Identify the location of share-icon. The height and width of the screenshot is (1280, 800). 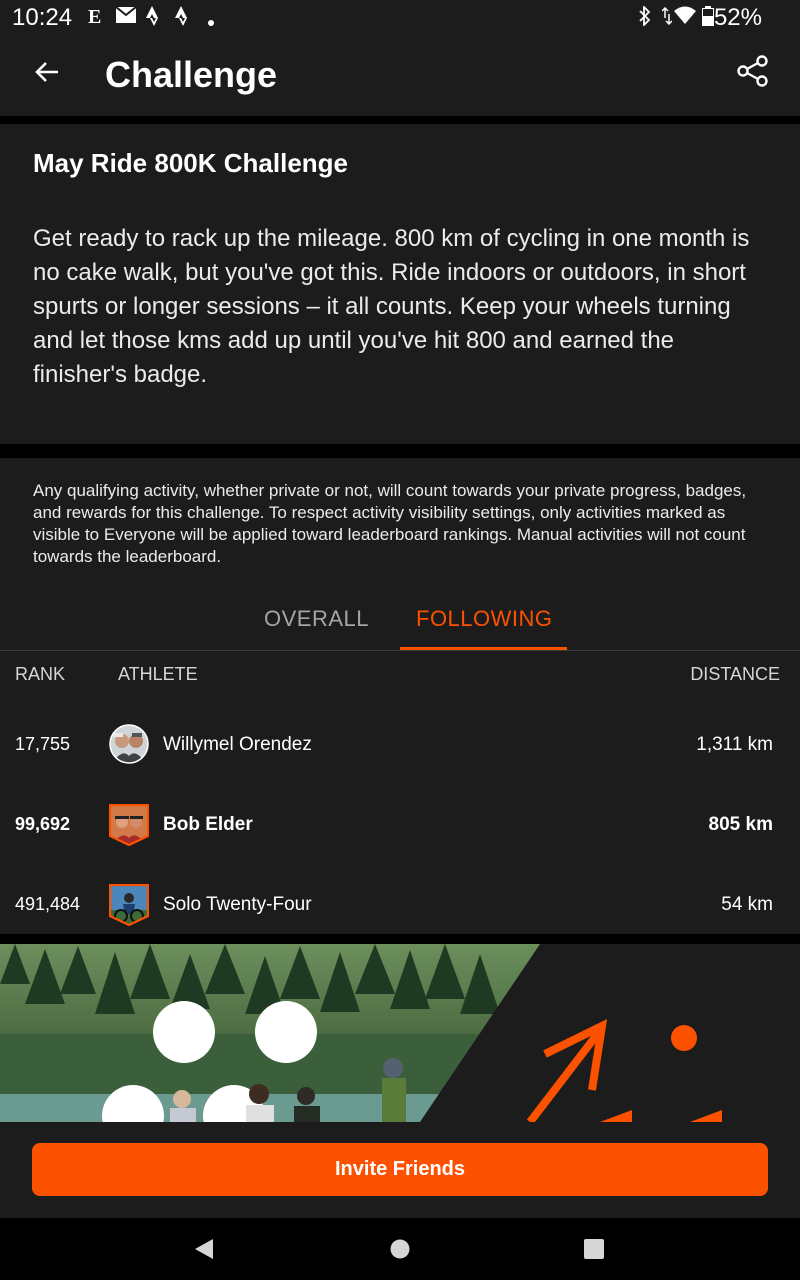
(752, 71).